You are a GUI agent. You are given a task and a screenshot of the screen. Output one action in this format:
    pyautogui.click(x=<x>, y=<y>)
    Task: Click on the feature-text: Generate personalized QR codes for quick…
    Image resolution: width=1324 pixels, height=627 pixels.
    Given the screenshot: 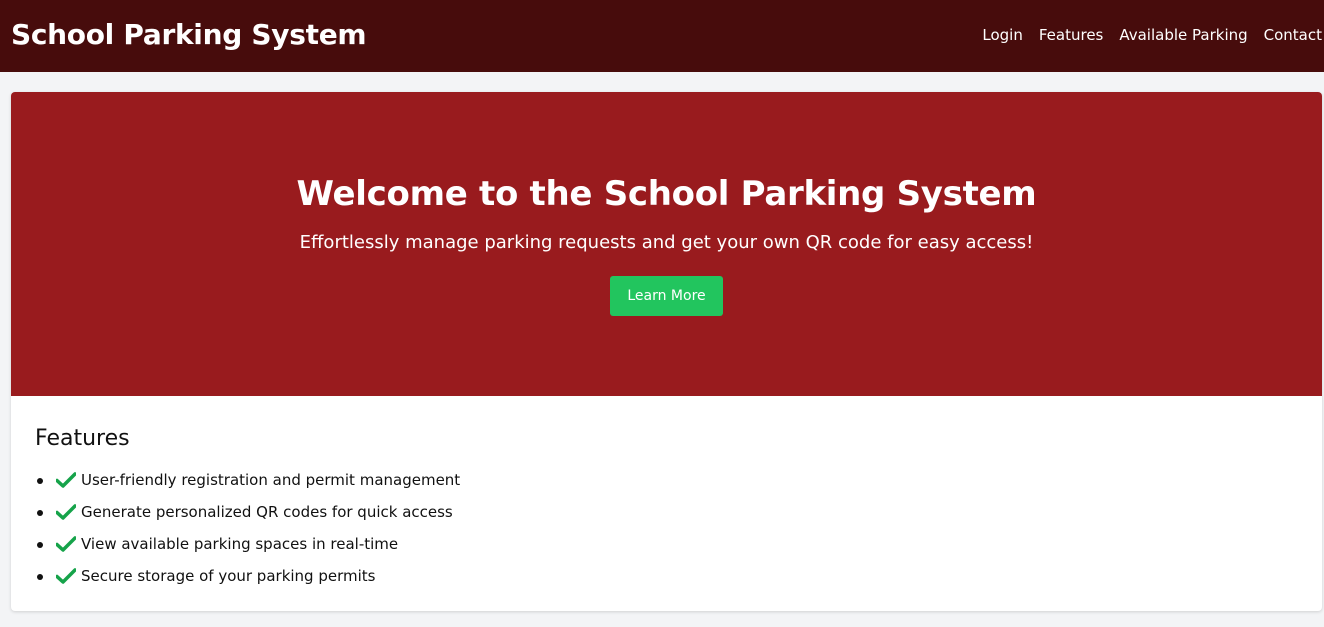 What is the action you would take?
    pyautogui.click(x=267, y=512)
    